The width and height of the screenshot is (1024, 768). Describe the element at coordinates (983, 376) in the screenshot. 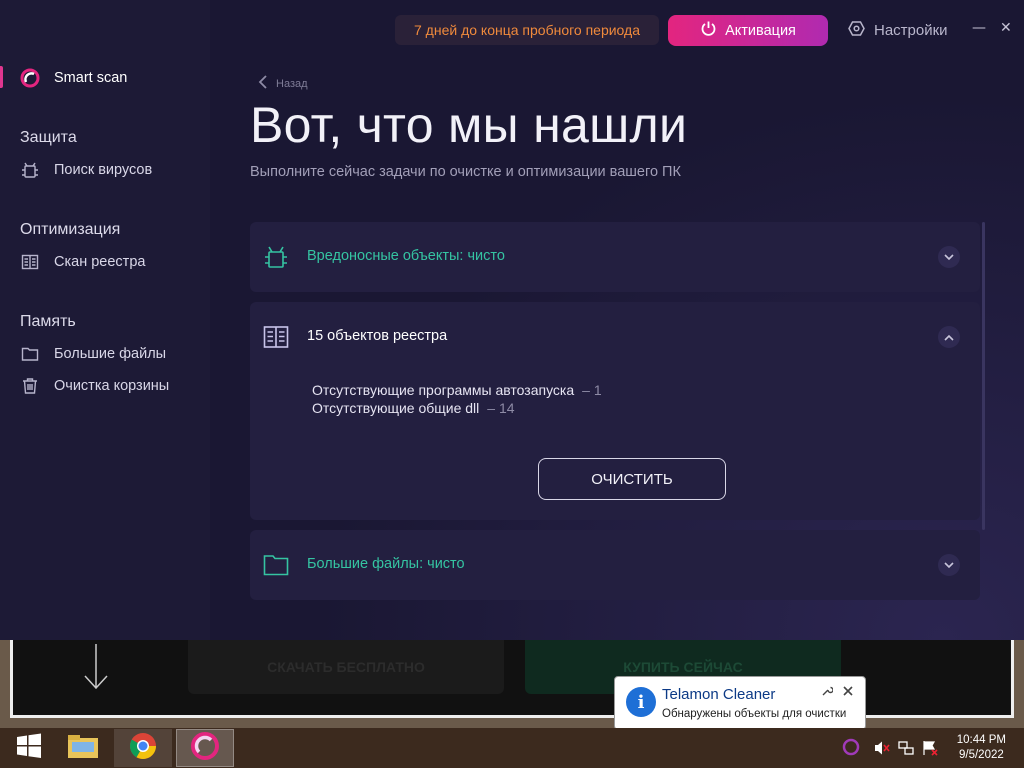

I see `scrollbar` at that location.